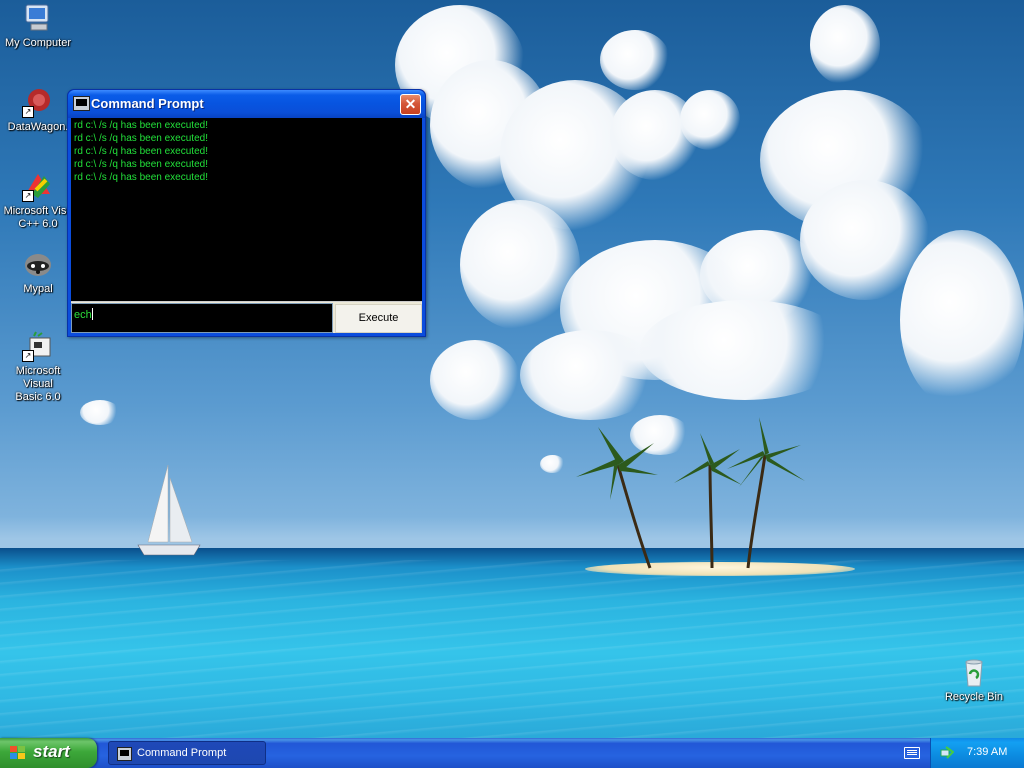  I want to click on mypal-raccoon-icon, so click(38, 264).